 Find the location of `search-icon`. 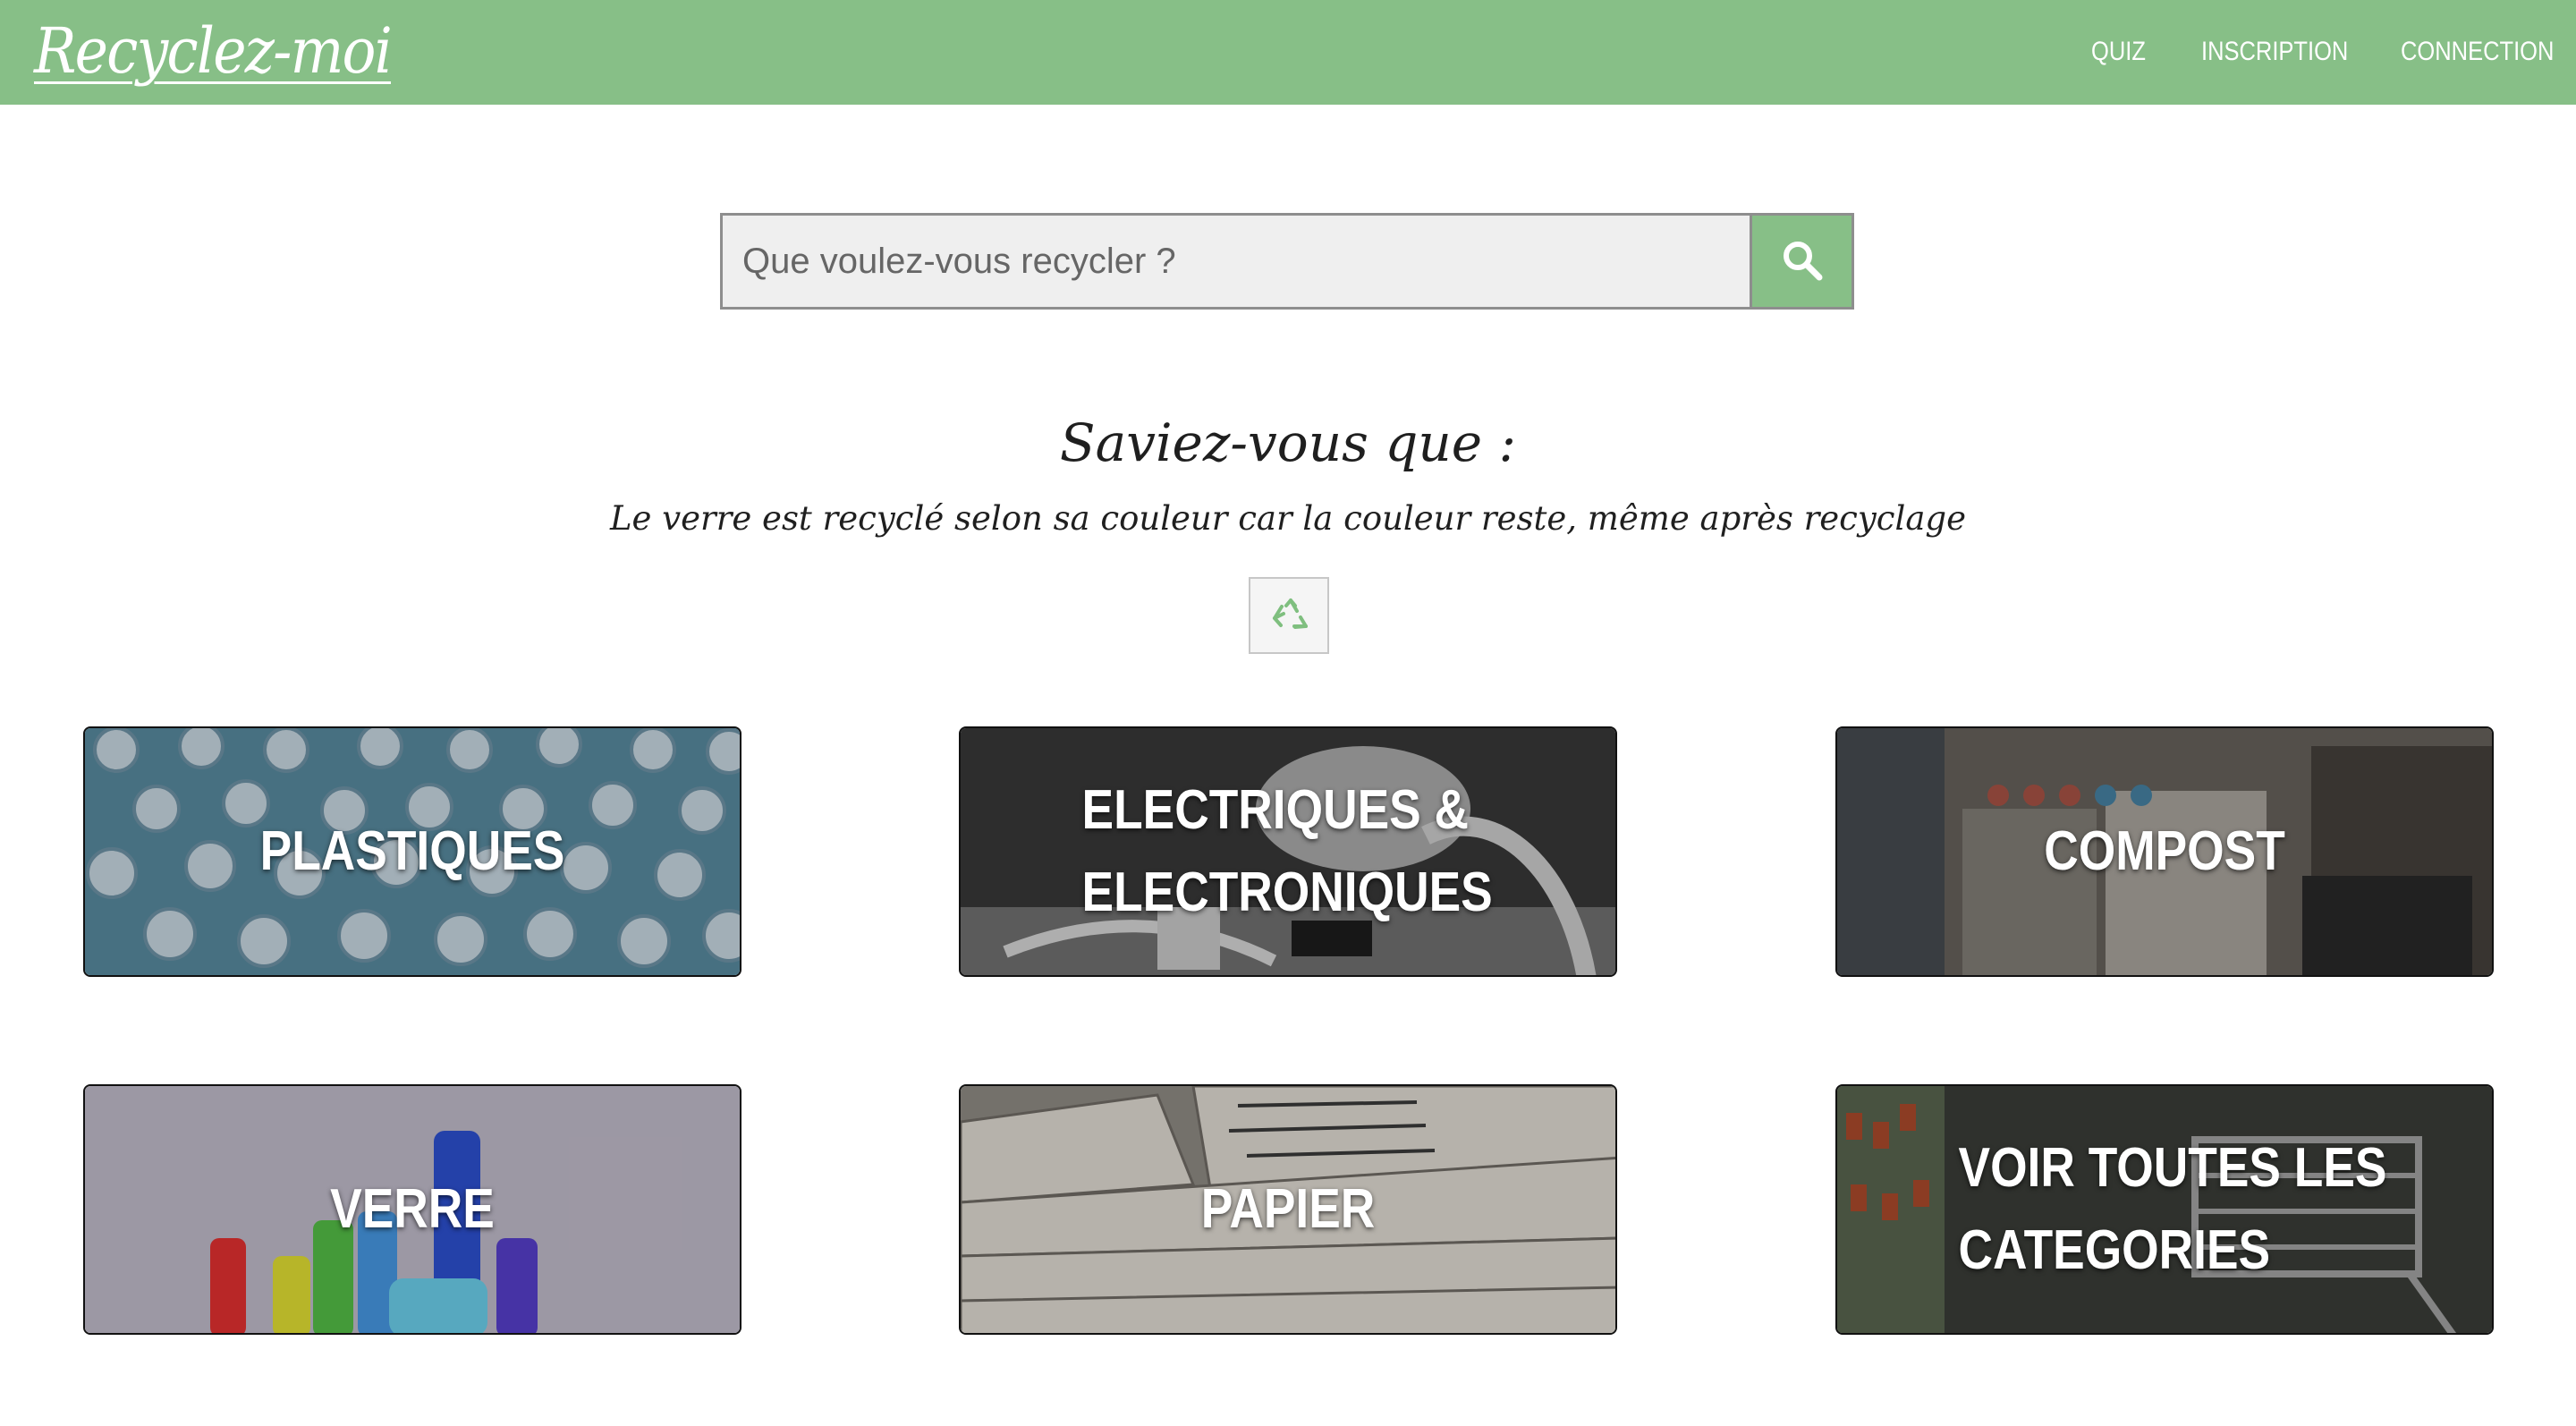

search-icon is located at coordinates (1803, 261).